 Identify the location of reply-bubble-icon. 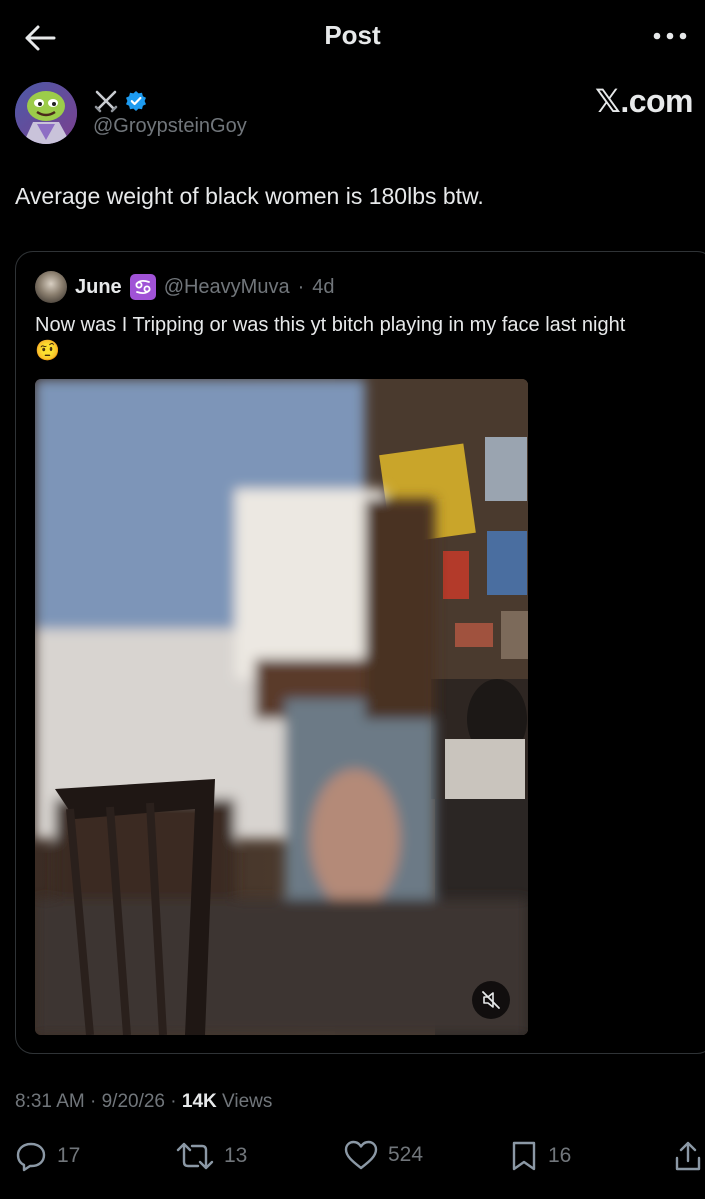
(31, 1157).